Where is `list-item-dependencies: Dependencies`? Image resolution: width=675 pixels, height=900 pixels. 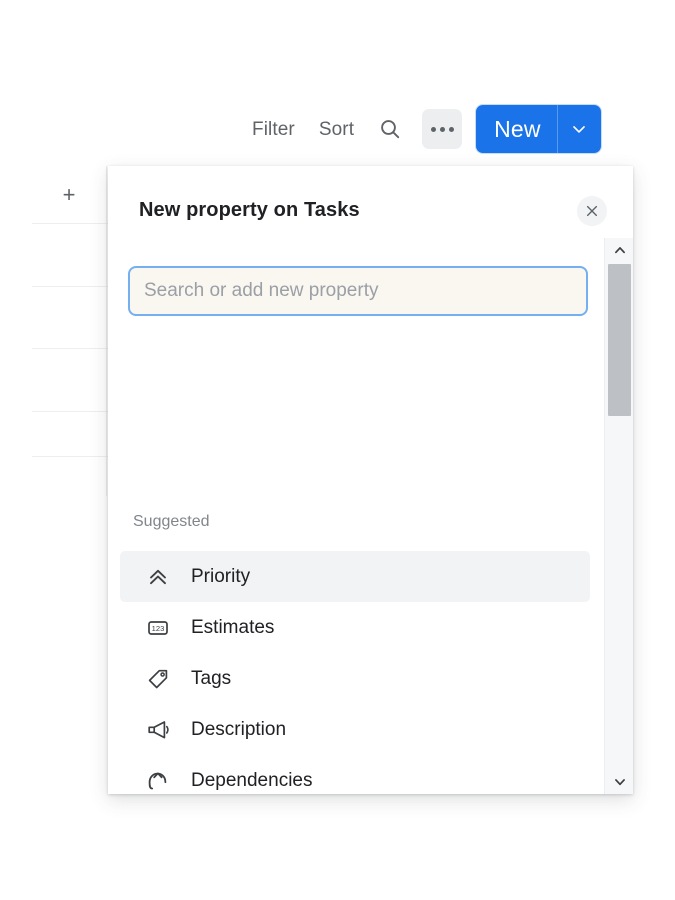 list-item-dependencies: Dependencies is located at coordinates (355, 774).